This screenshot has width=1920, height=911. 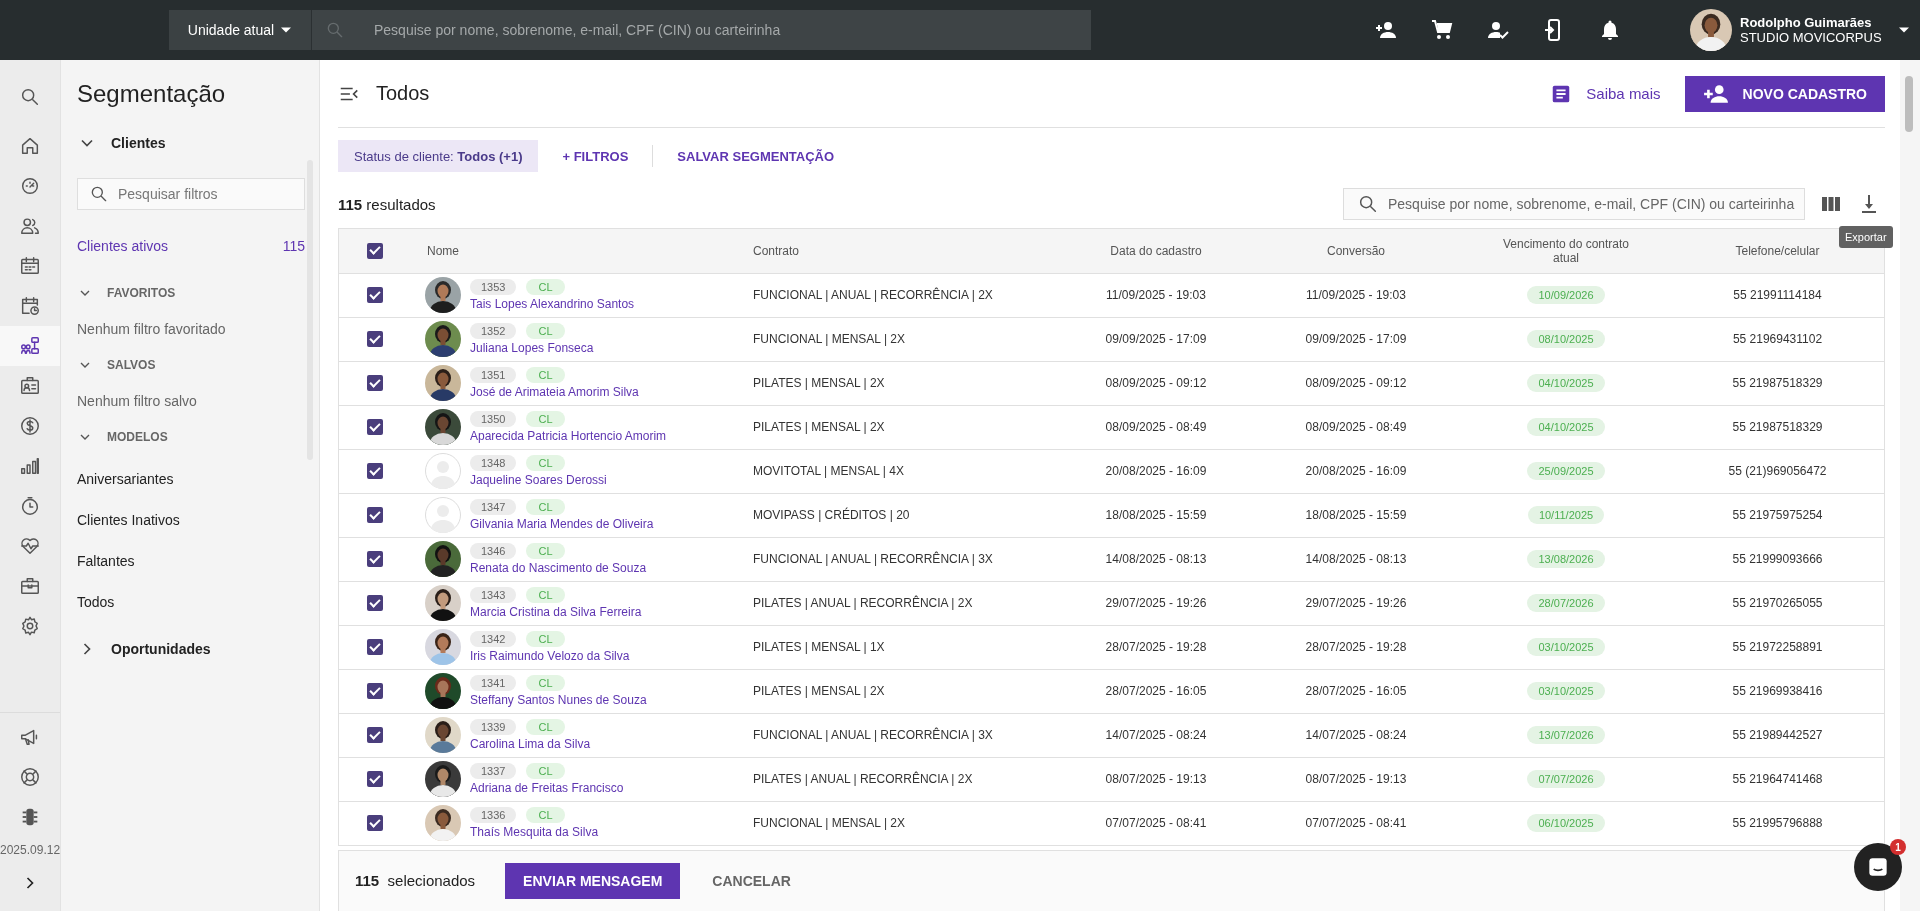 I want to click on group-header: FAVORITOS, so click(x=141, y=293).